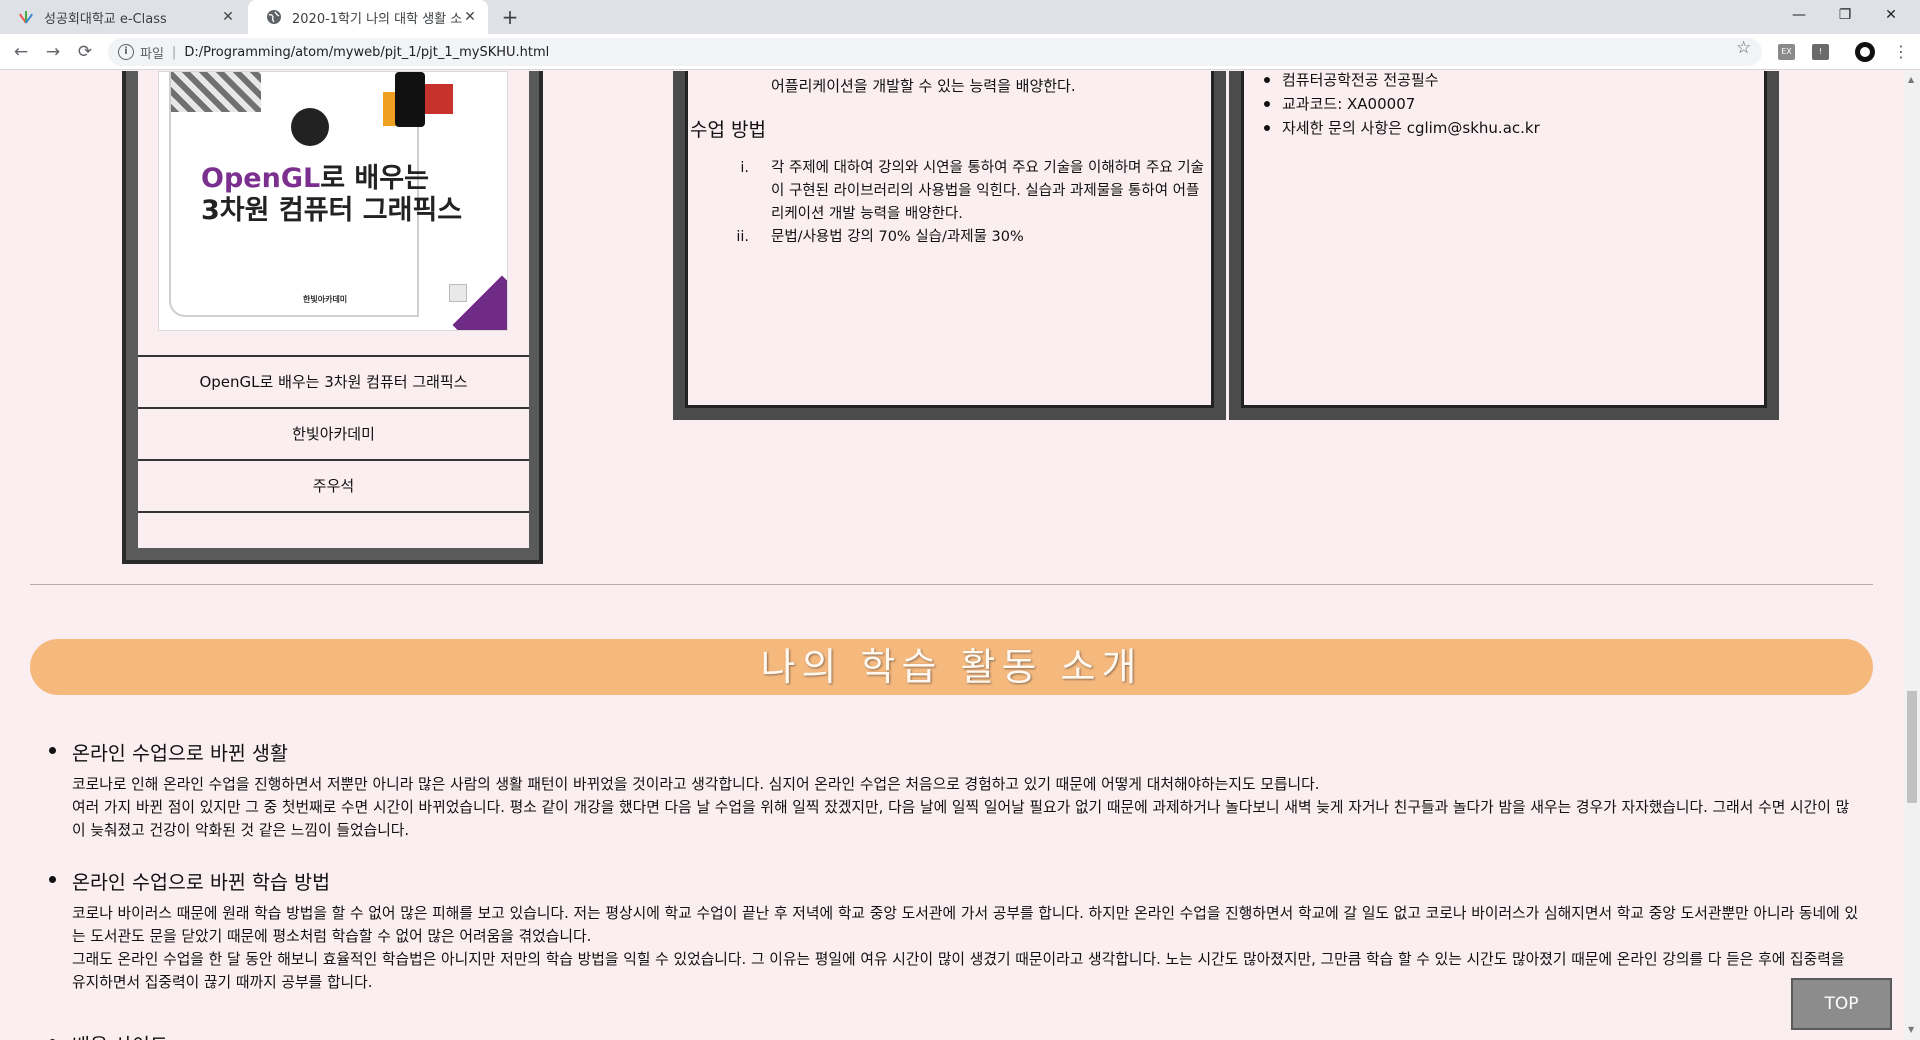 This screenshot has width=1920, height=1040. I want to click on window-close-button: ✕, so click(1891, 15).